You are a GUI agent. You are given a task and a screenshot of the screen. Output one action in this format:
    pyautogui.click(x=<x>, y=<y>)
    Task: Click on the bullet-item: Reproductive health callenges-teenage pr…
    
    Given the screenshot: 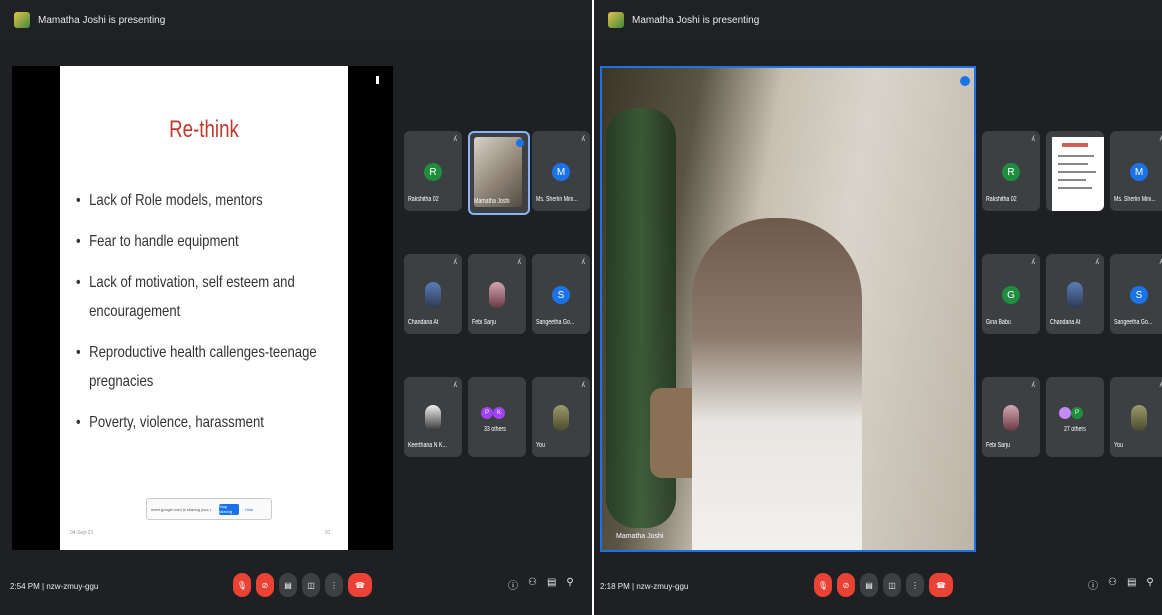 What is the action you would take?
    pyautogui.click(x=214, y=367)
    